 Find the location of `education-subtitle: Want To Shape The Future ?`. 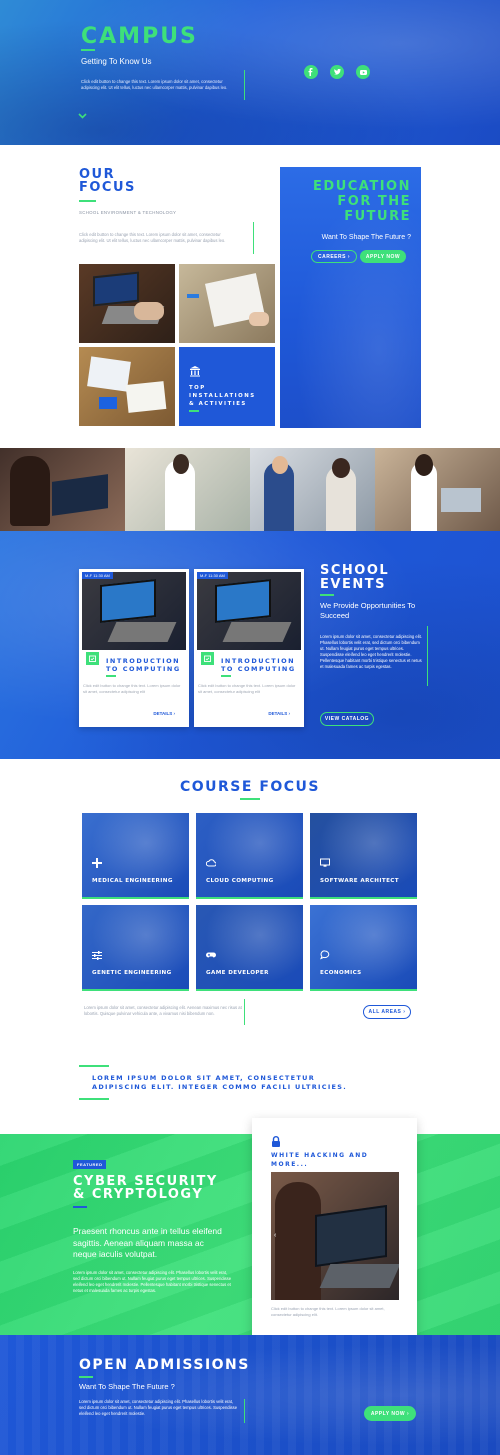

education-subtitle: Want To Shape The Future ? is located at coordinates (366, 237).